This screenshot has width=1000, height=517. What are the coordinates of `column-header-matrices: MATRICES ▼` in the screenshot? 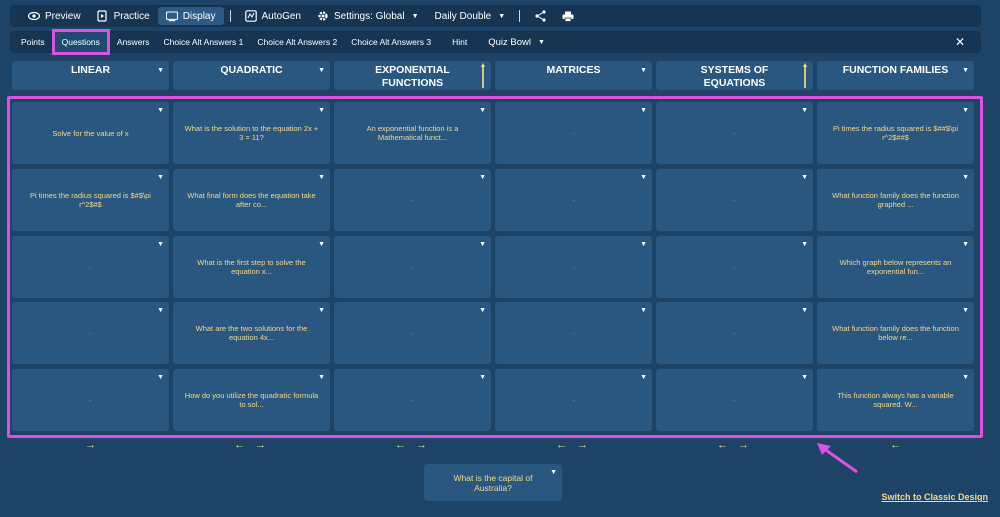 It's located at (573, 75).